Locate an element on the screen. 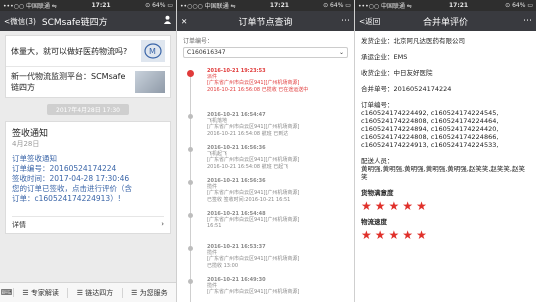 Image resolution: width=536 pixels, height=302 pixels. event-line: 2016-10-21 16:56:08 已揽收 已在途运送中 is located at coordinates (258, 89).